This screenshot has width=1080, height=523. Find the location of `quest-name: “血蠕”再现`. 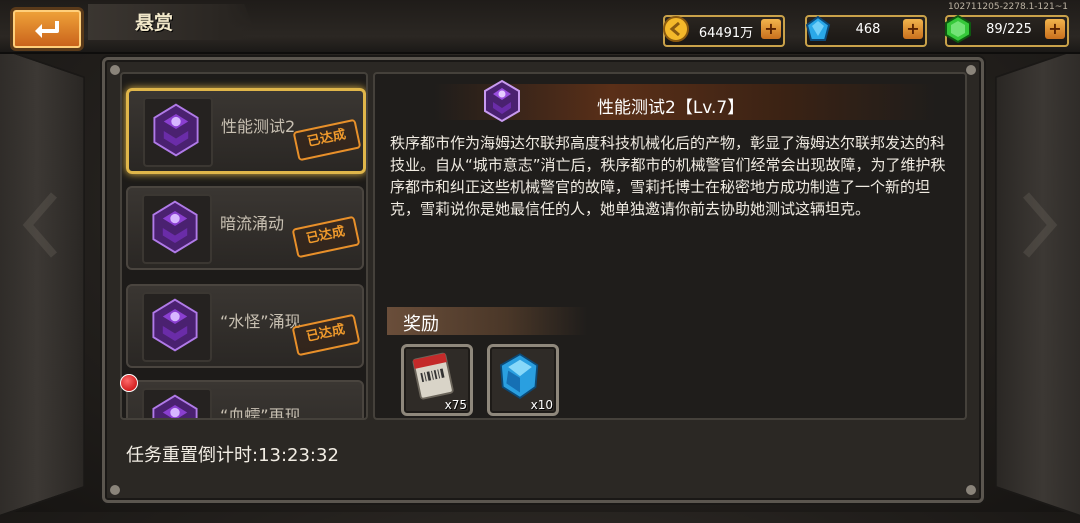

quest-name: “血蠕”再现 is located at coordinates (260, 413).